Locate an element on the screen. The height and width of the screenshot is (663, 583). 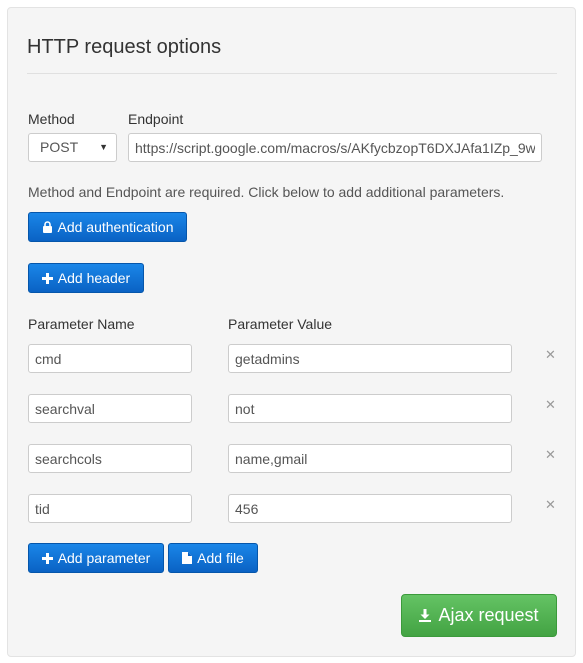
download-icon is located at coordinates (425, 615).